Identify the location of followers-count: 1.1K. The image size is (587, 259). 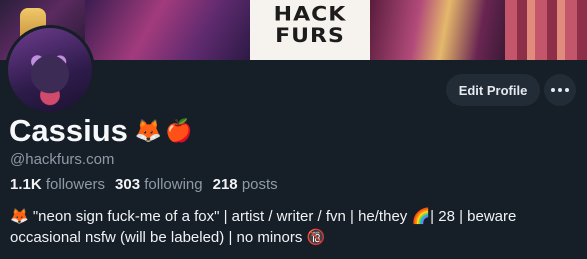
(26, 184).